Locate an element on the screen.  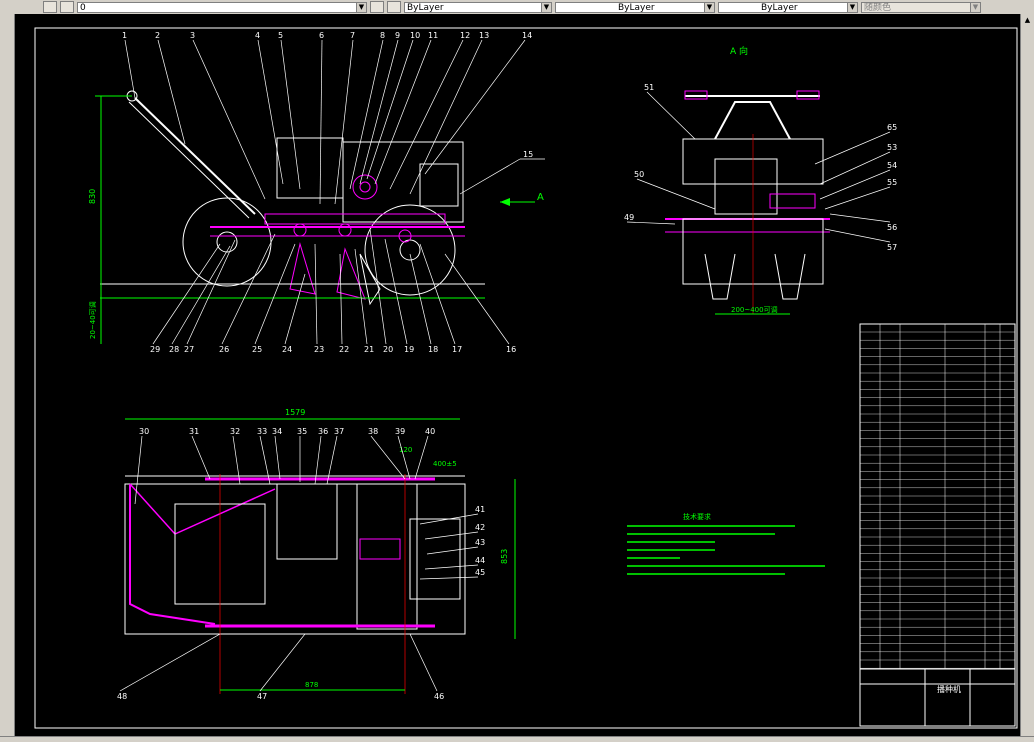
side-top-callouts: 1 2 3 4 5 6 7 8 9 10 11 12 13 14 is located at coordinates (327, 118).